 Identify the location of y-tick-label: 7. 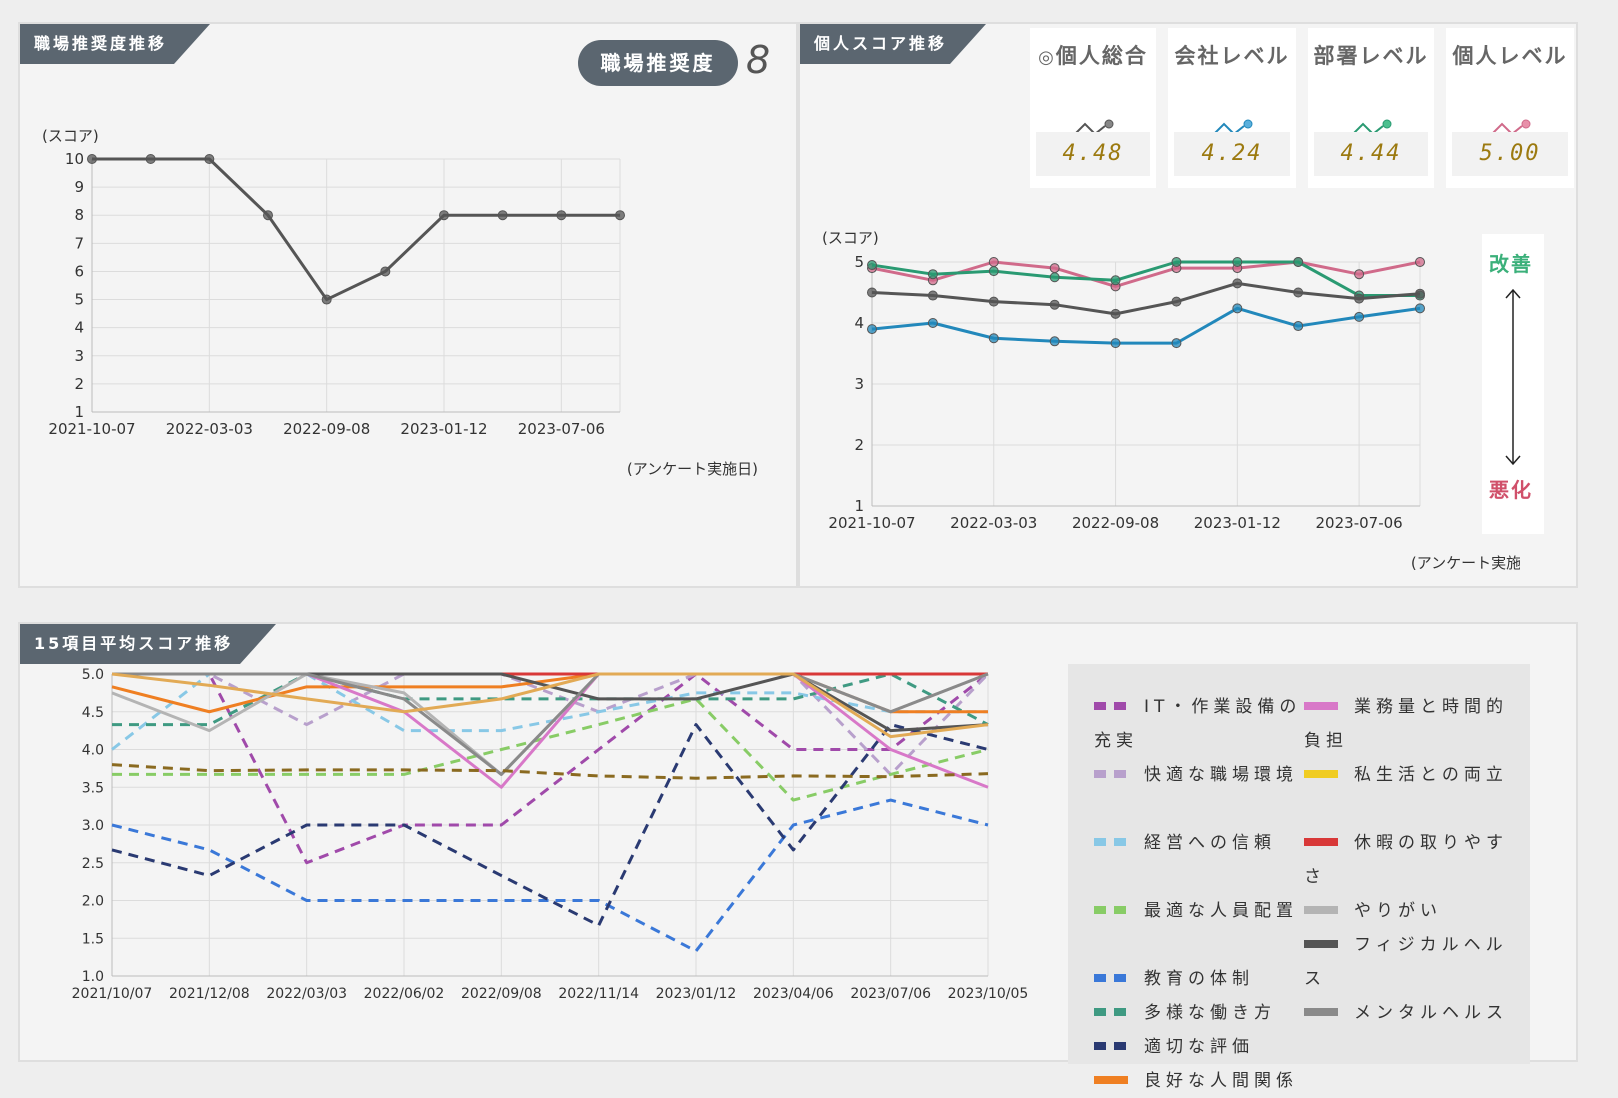
(79, 243).